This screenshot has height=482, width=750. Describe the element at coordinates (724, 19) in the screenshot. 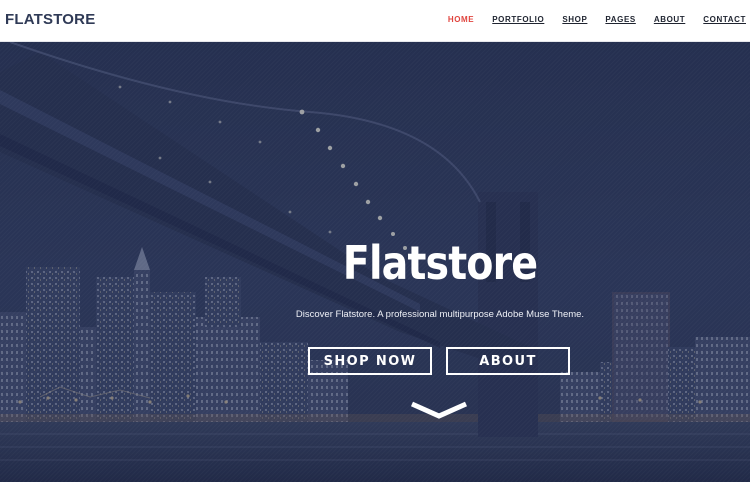

I see `nav-contact: CONTACT` at that location.